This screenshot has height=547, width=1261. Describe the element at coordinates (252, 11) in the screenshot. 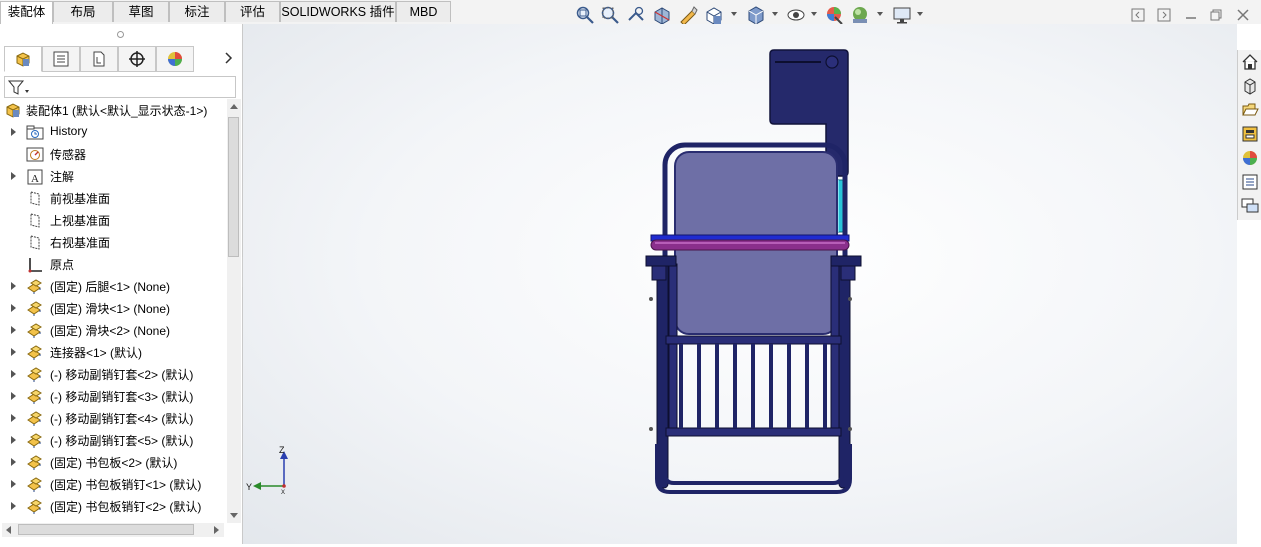

I see `tab-evaluate: 评估` at that location.